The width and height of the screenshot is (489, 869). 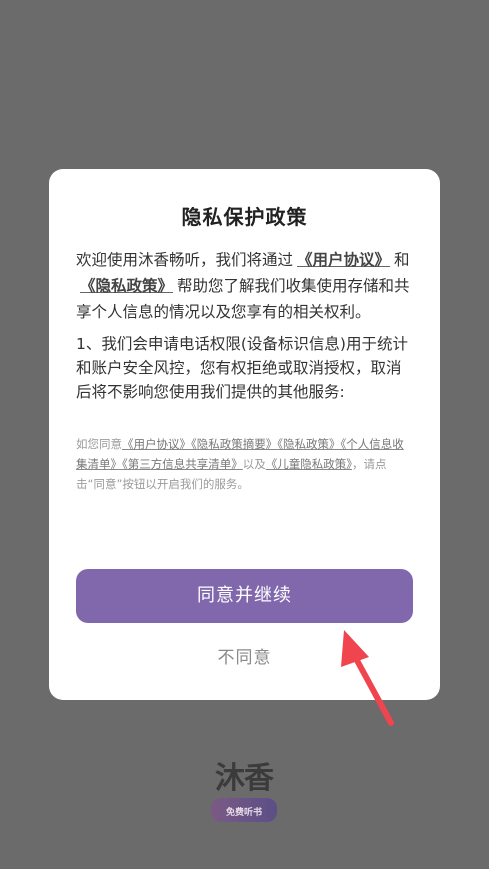 What do you see at coordinates (254, 464) in the screenshot?
I see `fine-and: 以及` at bounding box center [254, 464].